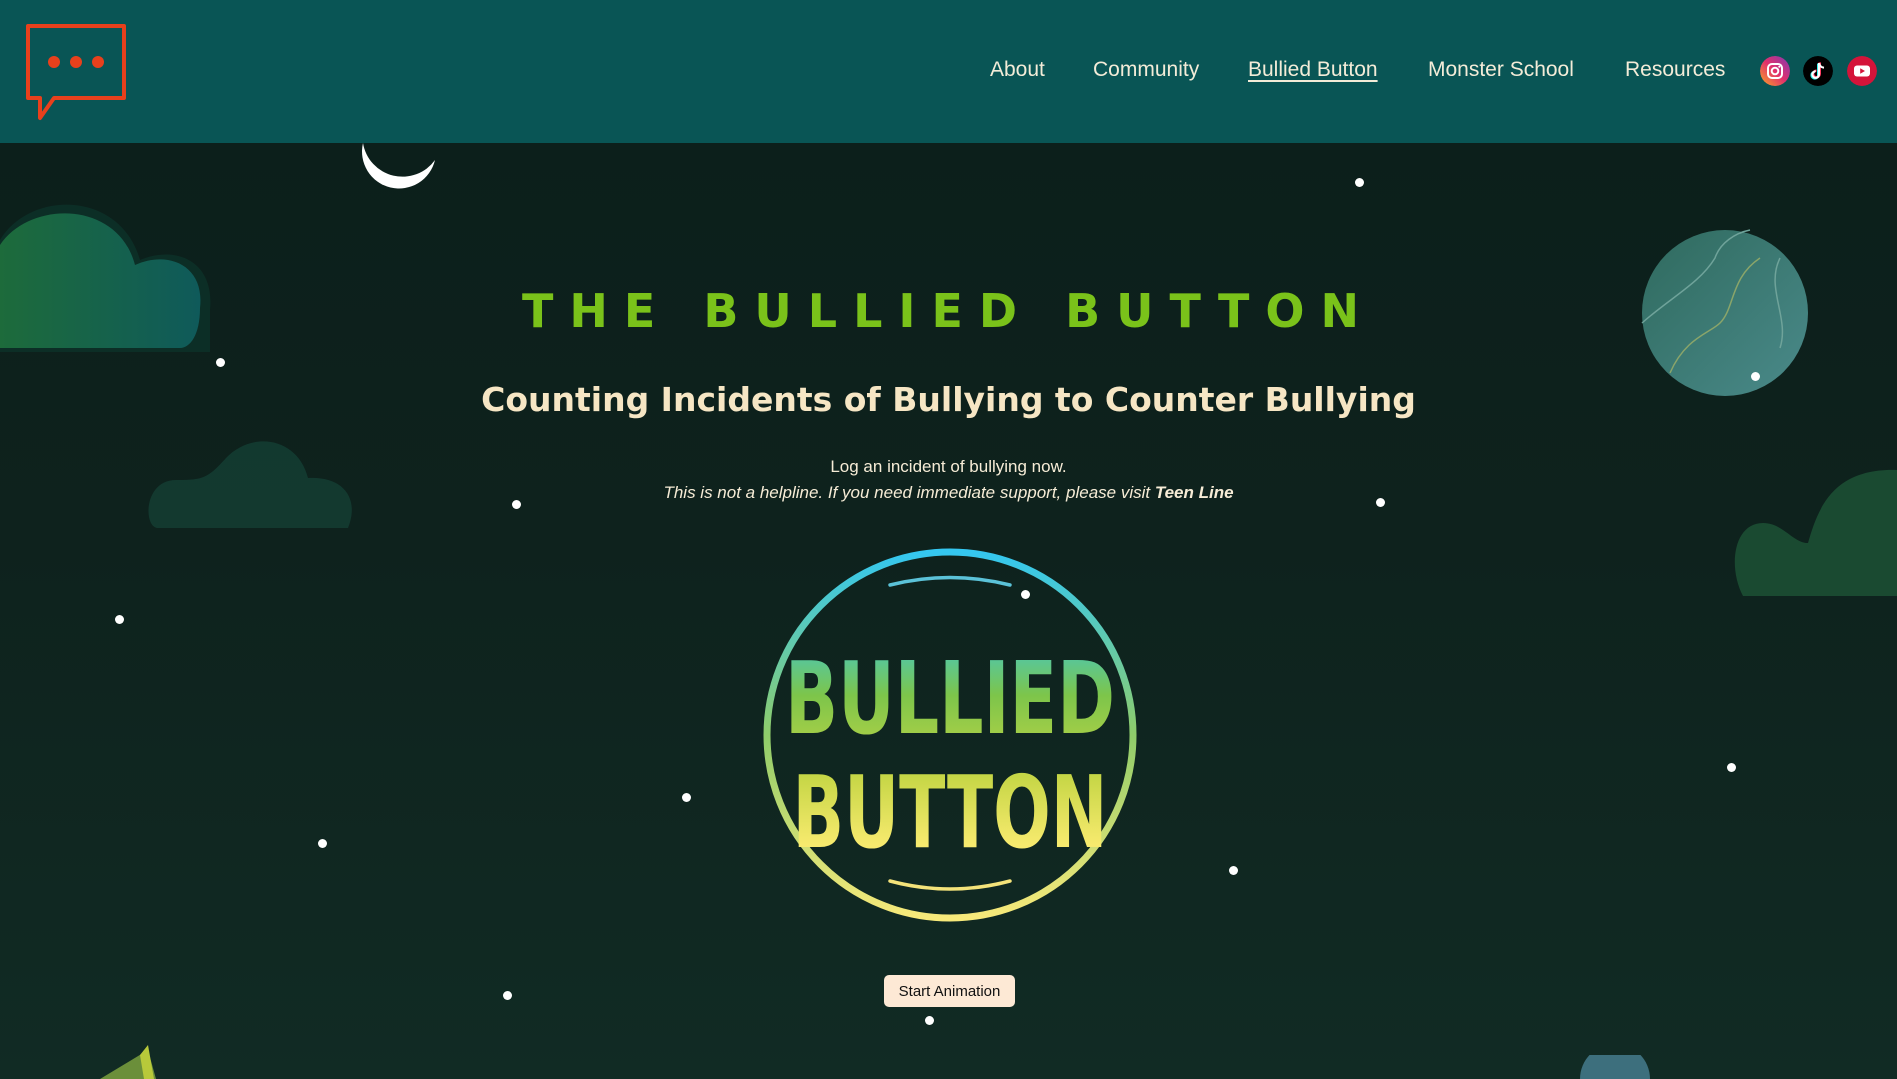  Describe the element at coordinates (1501, 70) in the screenshot. I see `nav-monster-school: Monster School` at that location.